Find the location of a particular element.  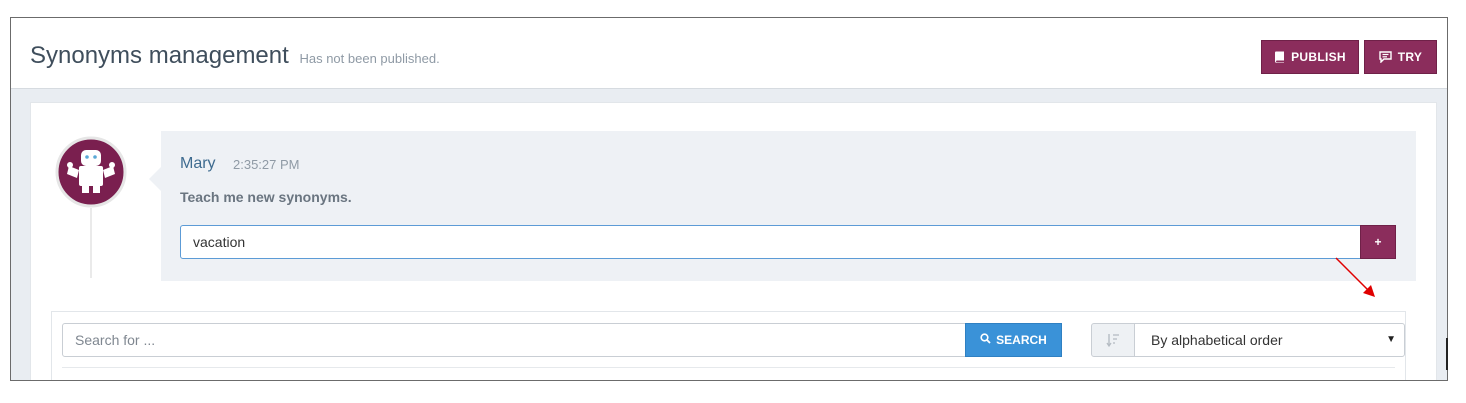

scrollbar-edge is located at coordinates (1447, 354).